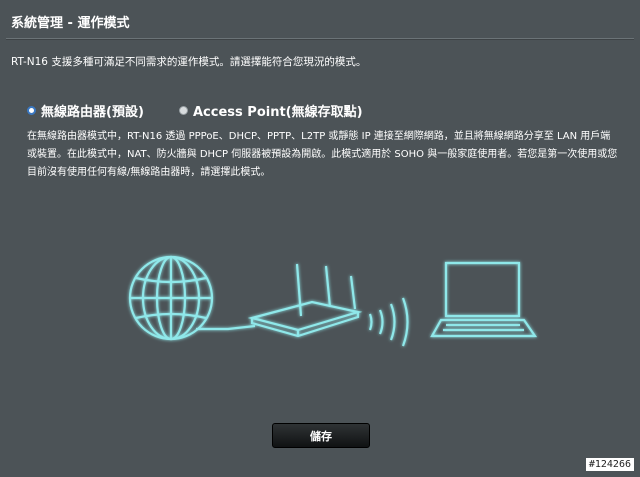 Image resolution: width=640 pixels, height=477 pixels. What do you see at coordinates (92, 112) in the screenshot?
I see `mode-label-wireless-router: 無線路由器(預設)` at bounding box center [92, 112].